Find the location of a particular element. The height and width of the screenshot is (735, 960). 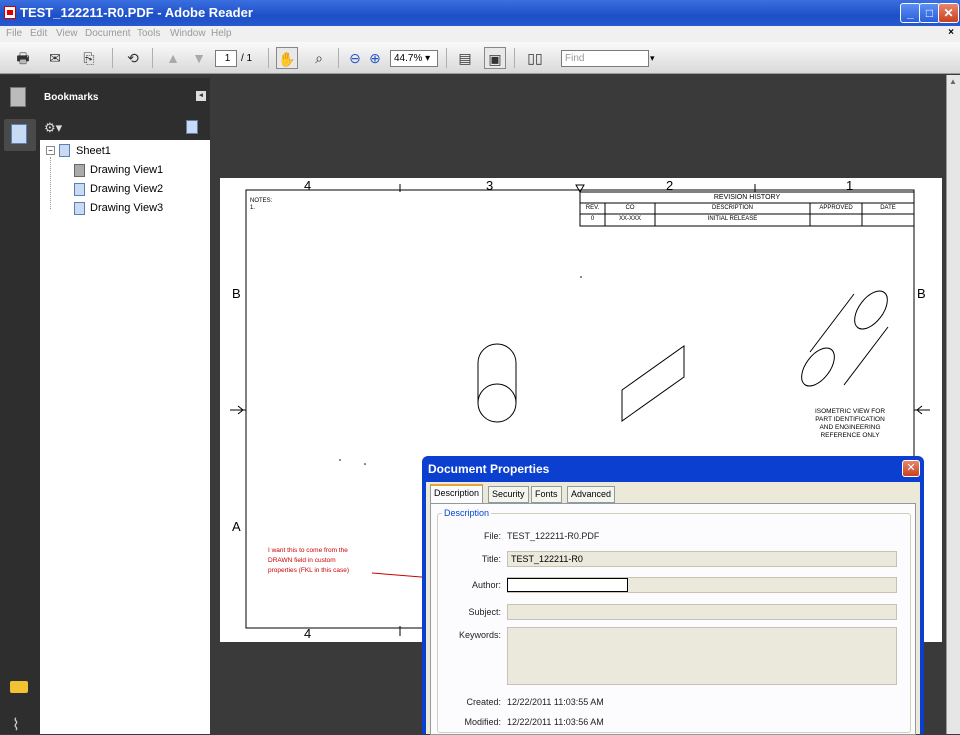

zone-4: 4 is located at coordinates (308, 185).